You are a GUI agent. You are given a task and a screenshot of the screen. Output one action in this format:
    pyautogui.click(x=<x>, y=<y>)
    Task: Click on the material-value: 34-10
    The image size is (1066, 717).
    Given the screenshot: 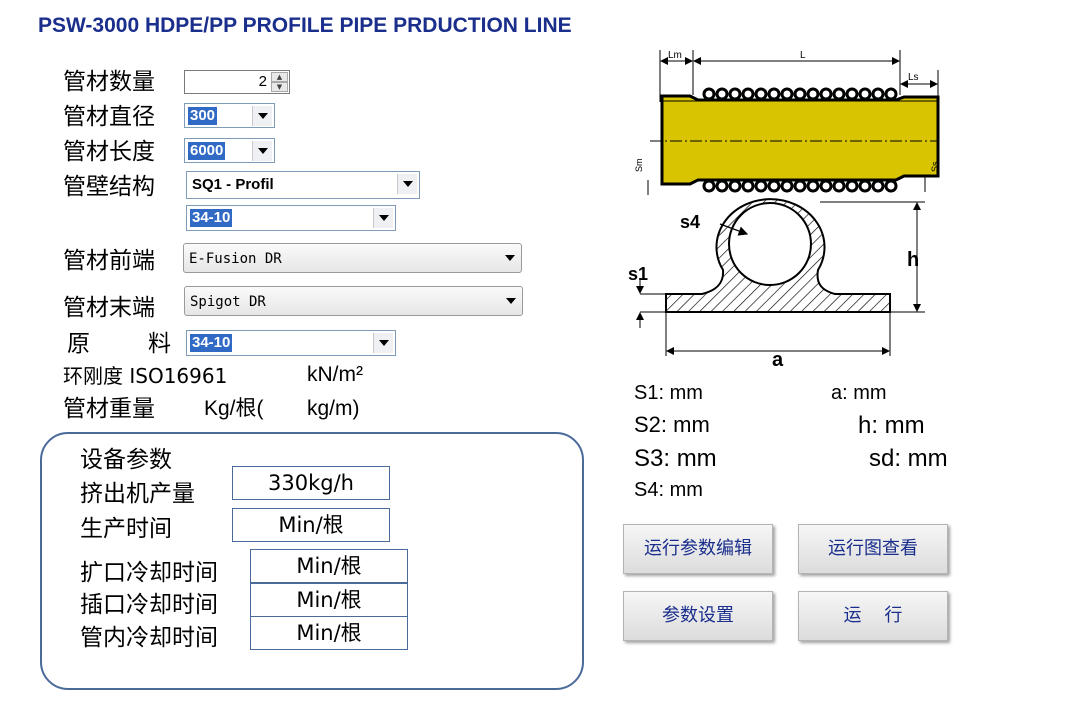 What is the action you would take?
    pyautogui.click(x=211, y=343)
    